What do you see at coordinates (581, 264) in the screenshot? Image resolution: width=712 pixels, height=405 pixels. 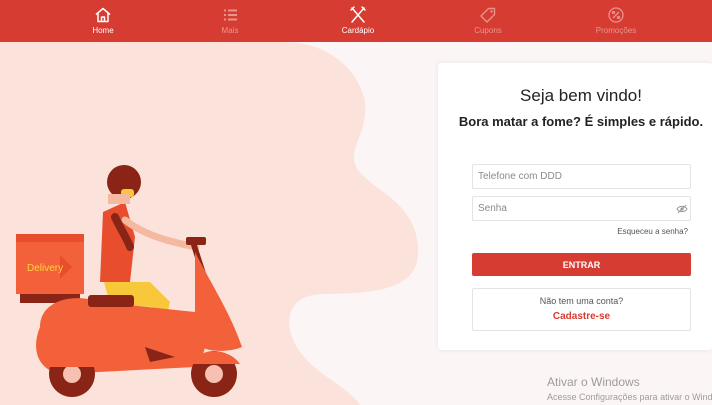 I see `login-button: ENTRAR` at bounding box center [581, 264].